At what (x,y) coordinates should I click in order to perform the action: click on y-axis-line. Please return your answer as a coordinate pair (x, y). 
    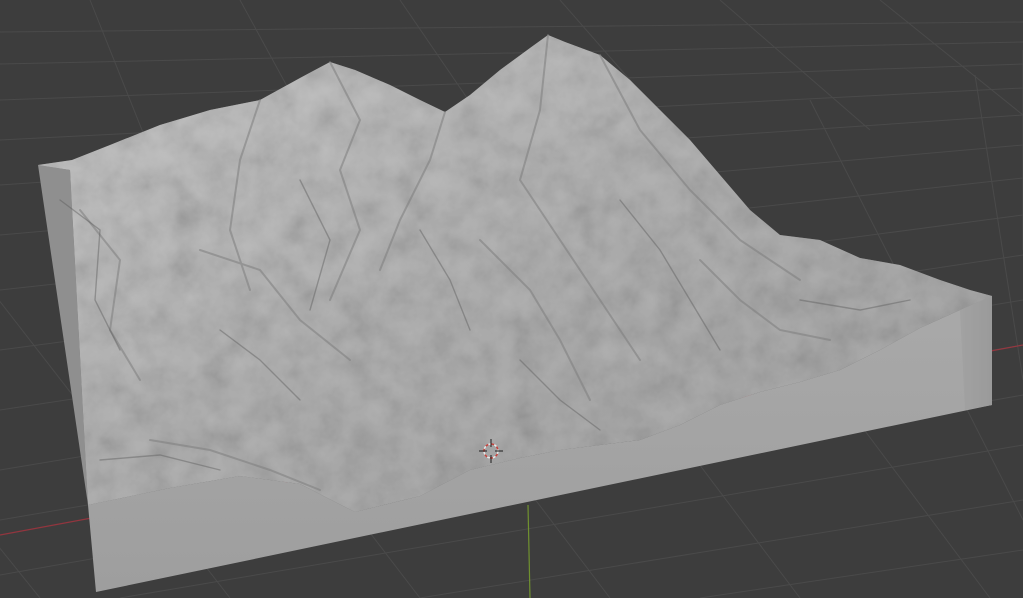
    Looking at the image, I should click on (529, 551).